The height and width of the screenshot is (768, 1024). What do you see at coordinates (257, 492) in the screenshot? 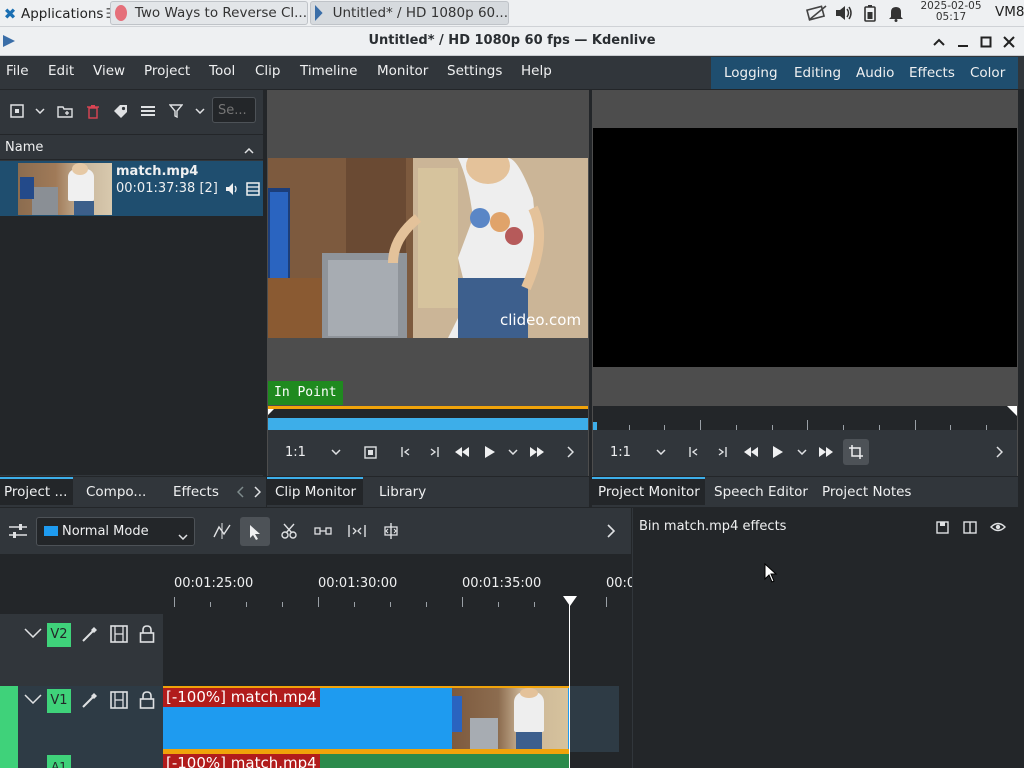
I see `tabs-scroll-right-icon` at bounding box center [257, 492].